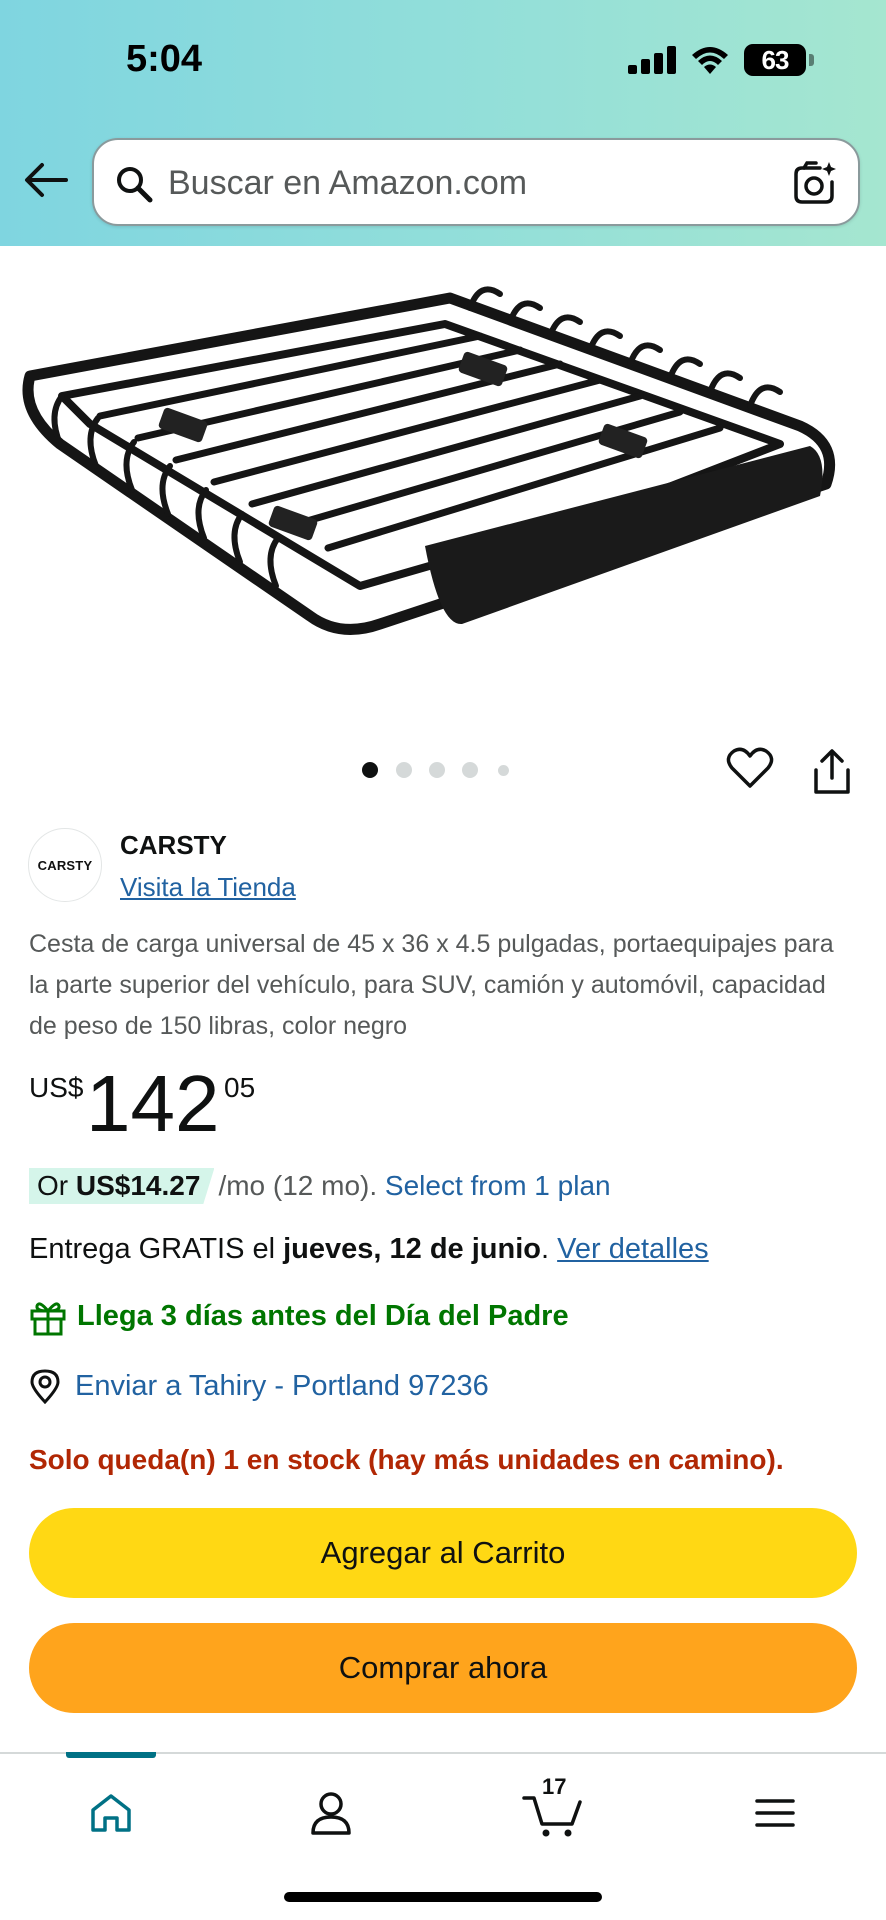 The image size is (886, 1920). Describe the element at coordinates (832, 772) in the screenshot. I see `share-icon` at that location.